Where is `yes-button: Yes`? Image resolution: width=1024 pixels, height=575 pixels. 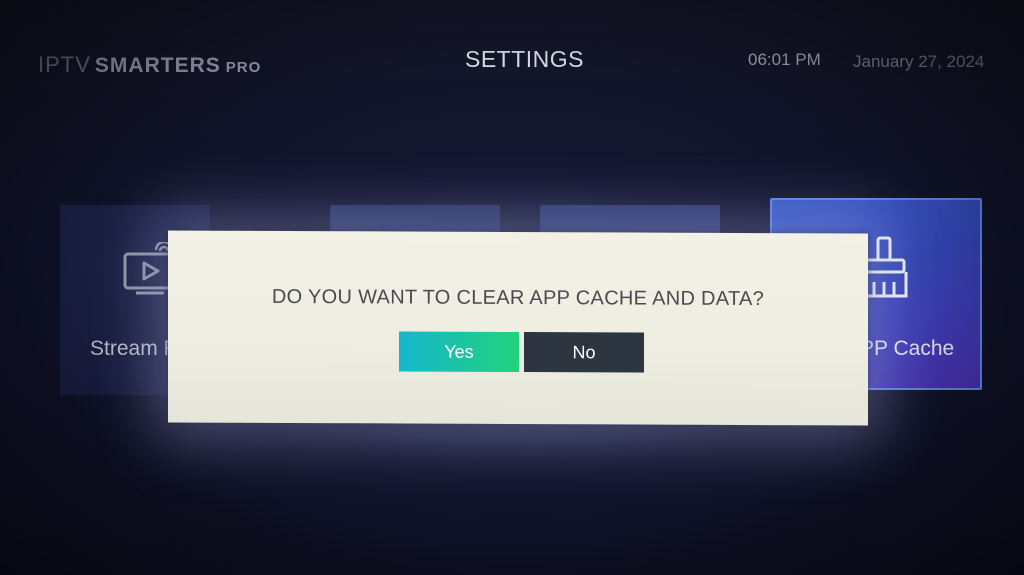
yes-button: Yes is located at coordinates (459, 352).